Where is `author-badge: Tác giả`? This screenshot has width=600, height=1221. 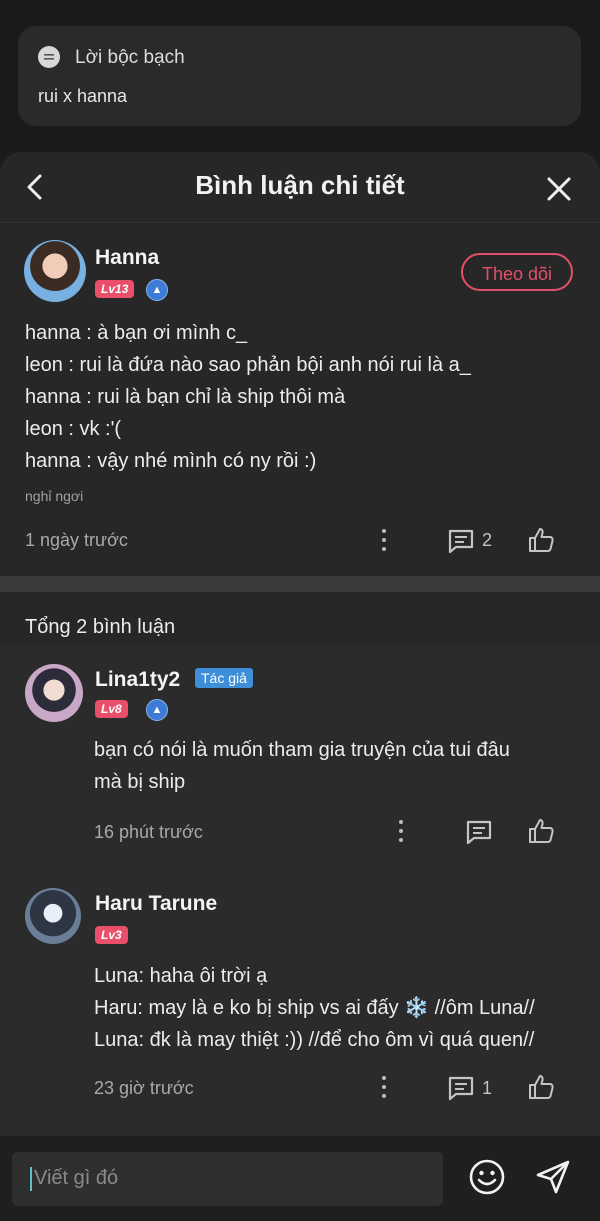 author-badge: Tác giả is located at coordinates (224, 678).